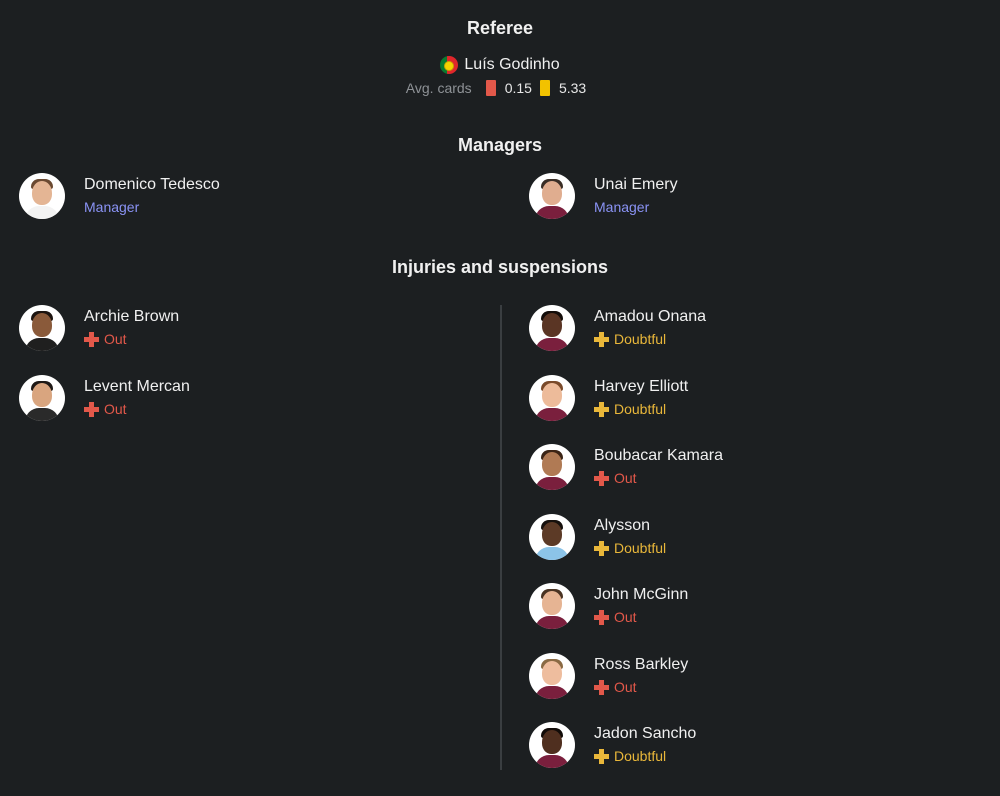  What do you see at coordinates (603, 196) in the screenshot?
I see `manager-away: Unai Emery Manager` at bounding box center [603, 196].